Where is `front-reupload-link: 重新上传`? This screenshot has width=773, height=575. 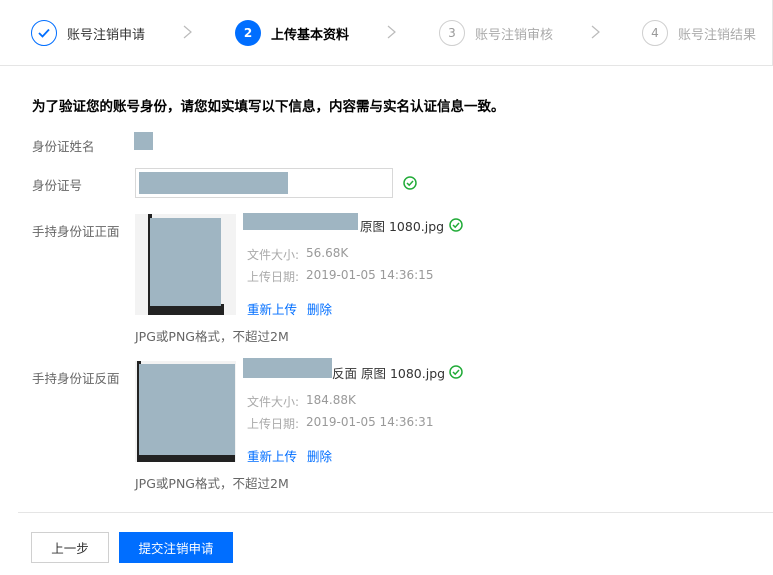
front-reupload-link: 重新上传 is located at coordinates (272, 308).